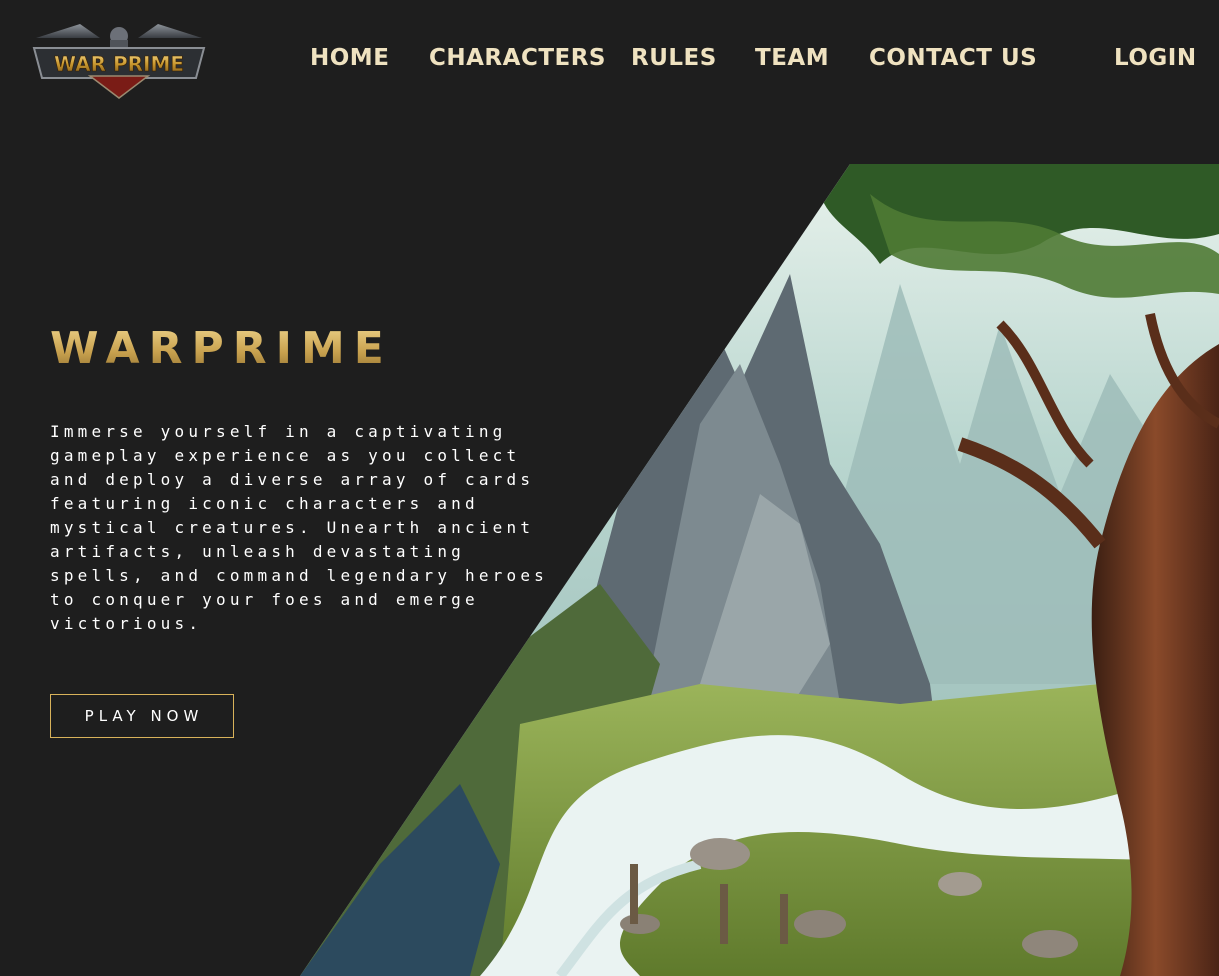  I want to click on nav-characters: CHARACTERS, so click(517, 58).